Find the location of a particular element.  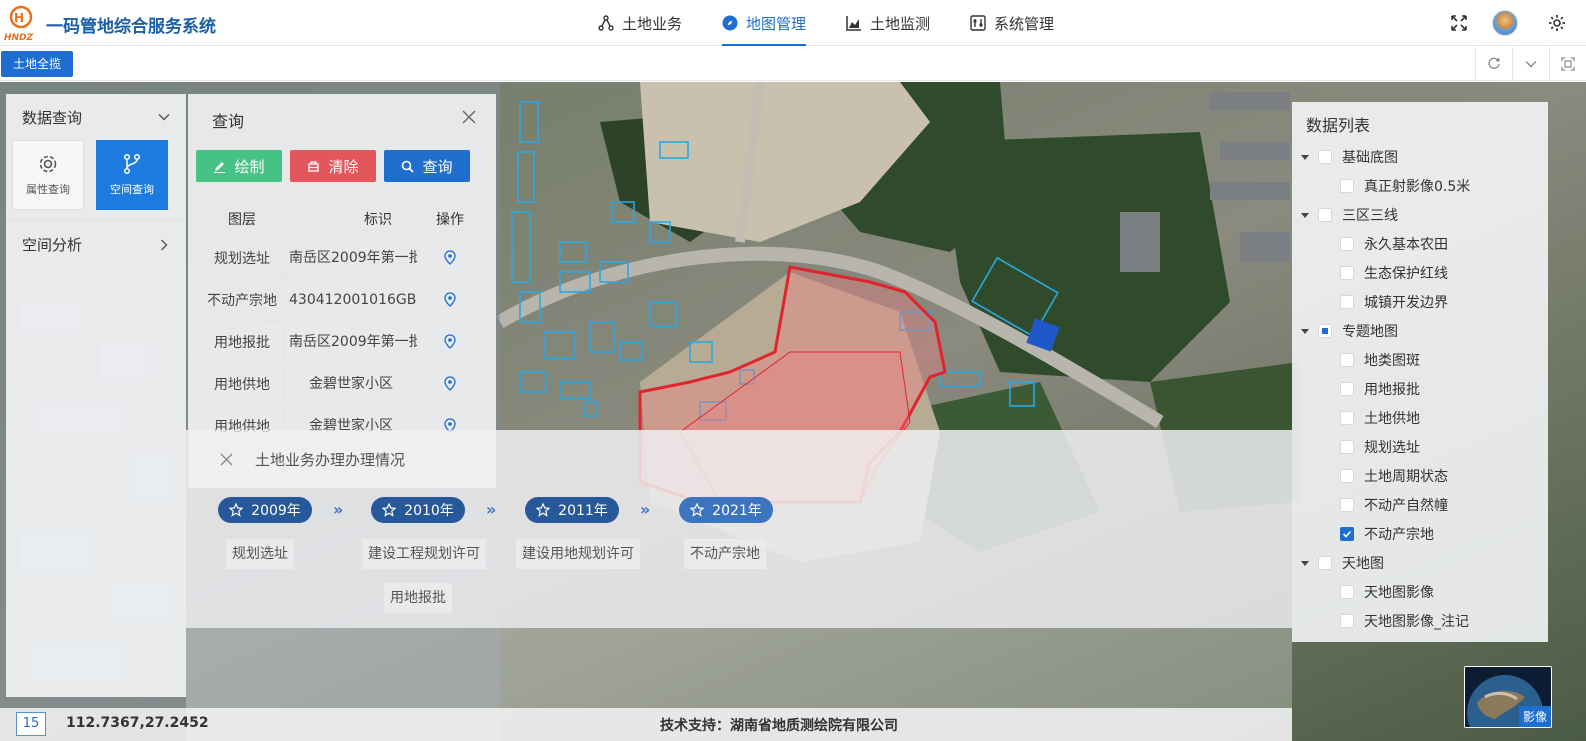

tree-node: 三区三线 is located at coordinates (1420, 214).